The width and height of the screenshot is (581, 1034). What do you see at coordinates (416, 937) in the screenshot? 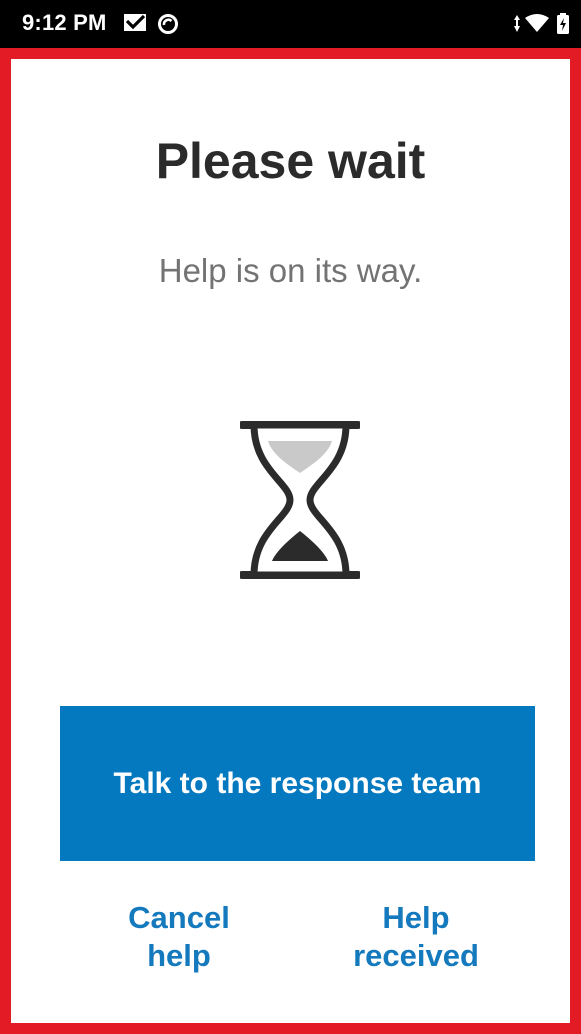
I see `help-received-button: Help received` at bounding box center [416, 937].